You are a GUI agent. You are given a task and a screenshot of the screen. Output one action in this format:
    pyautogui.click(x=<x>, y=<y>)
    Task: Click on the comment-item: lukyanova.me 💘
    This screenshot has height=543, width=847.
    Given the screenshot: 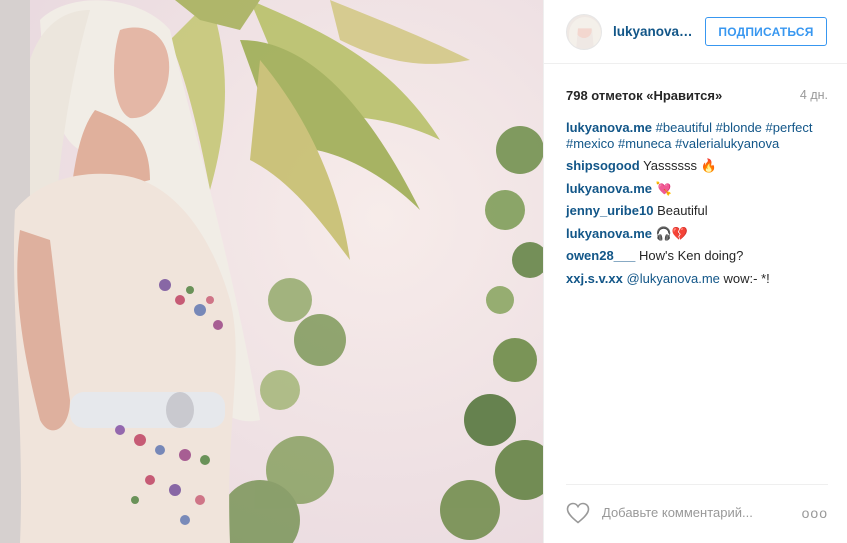 What is the action you would take?
    pyautogui.click(x=698, y=189)
    